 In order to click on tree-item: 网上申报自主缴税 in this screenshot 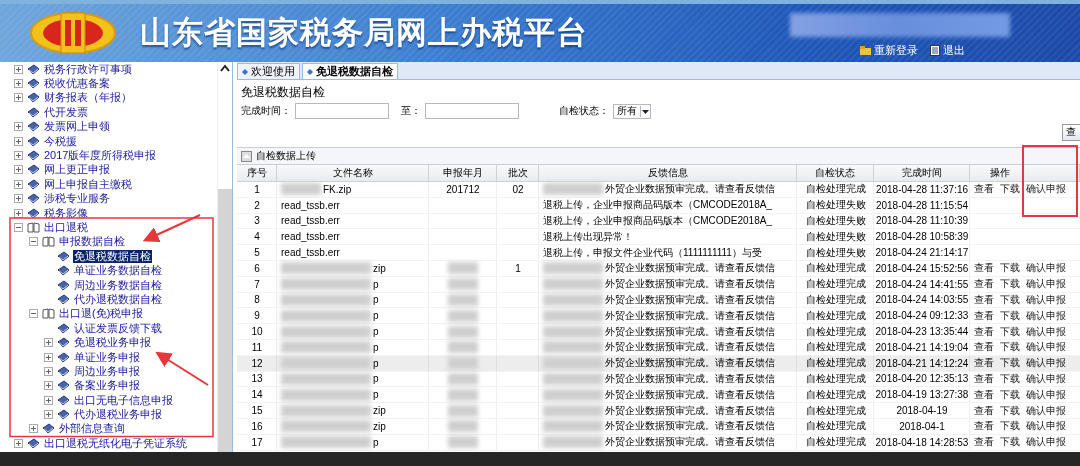, I will do `click(88, 184)`.